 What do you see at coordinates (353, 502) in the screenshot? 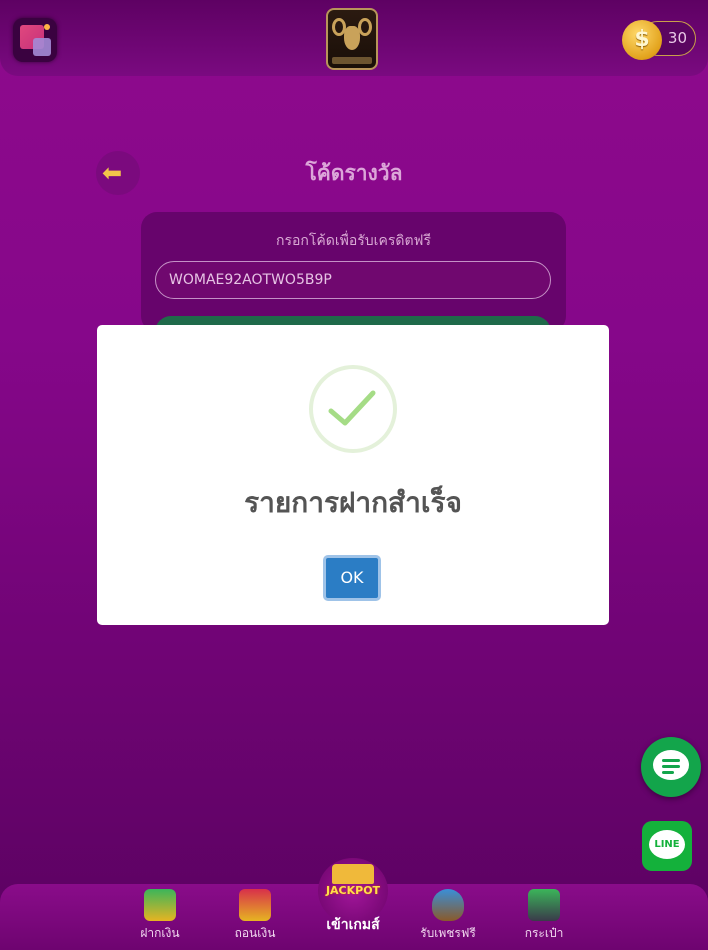
I see `dialog-title: รายการฝากสำเร็จ` at bounding box center [353, 502].